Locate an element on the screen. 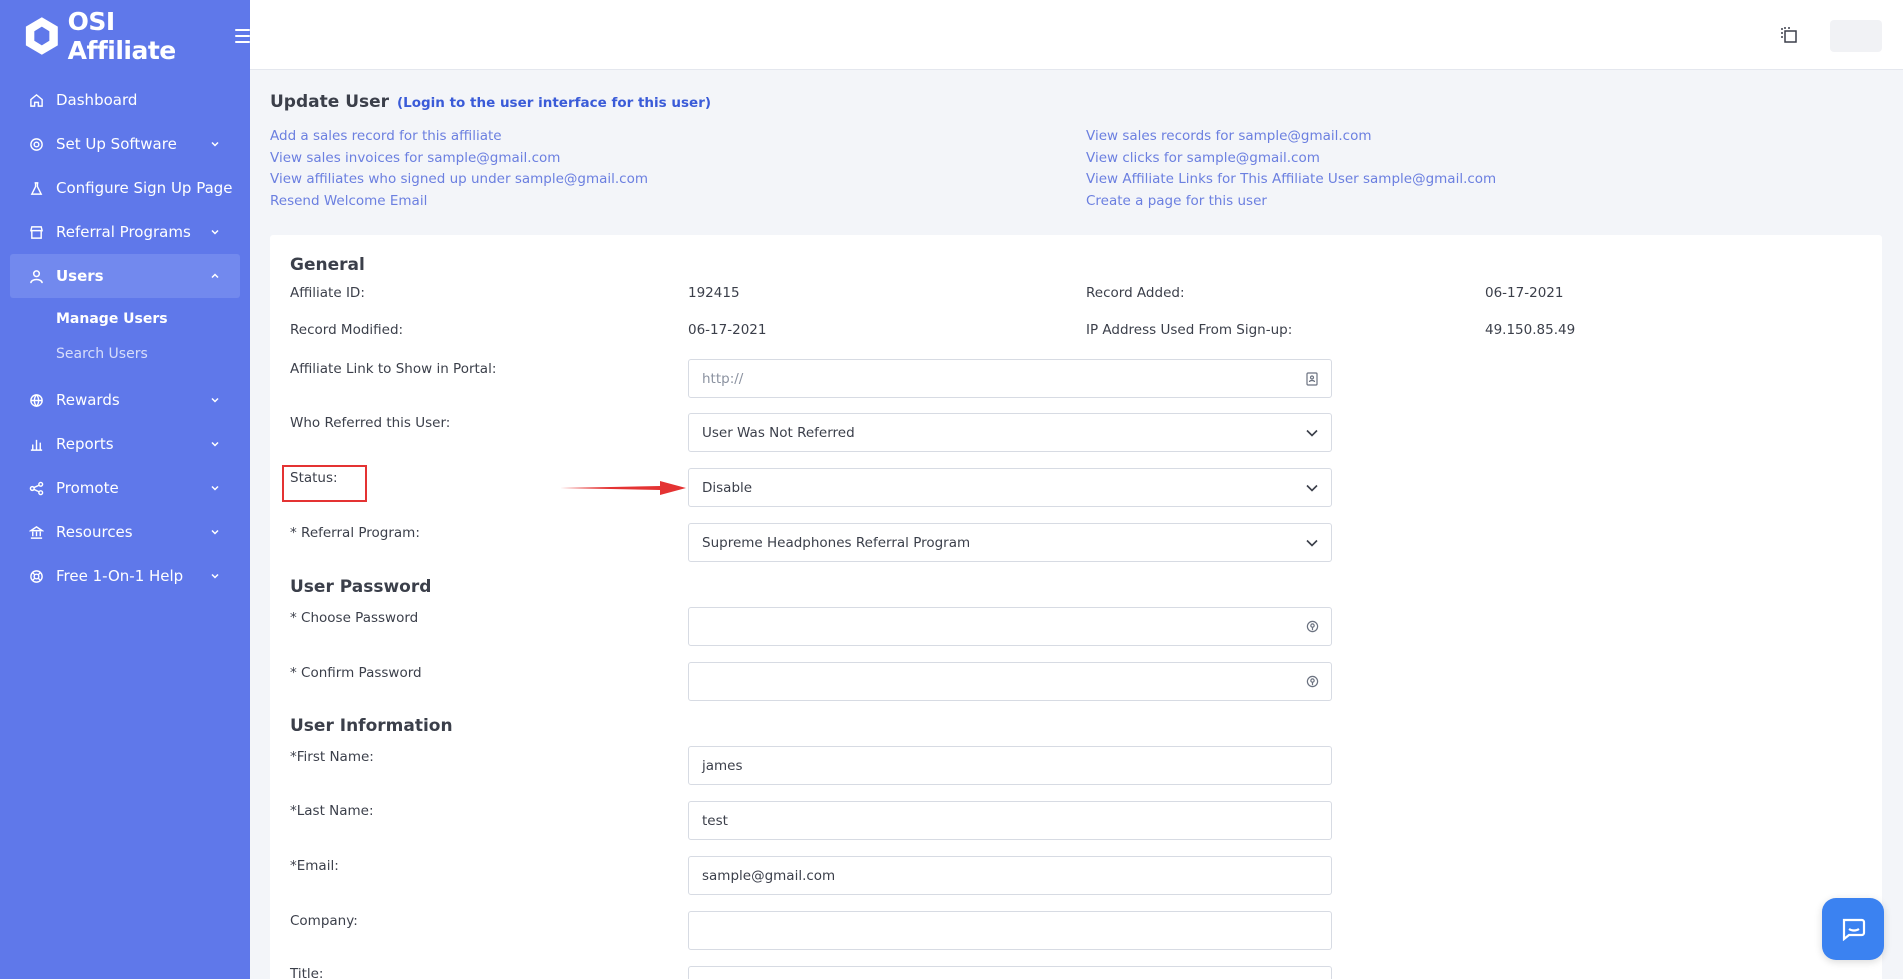 This screenshot has width=1903, height=979. password-section-title: User Password is located at coordinates (361, 587).